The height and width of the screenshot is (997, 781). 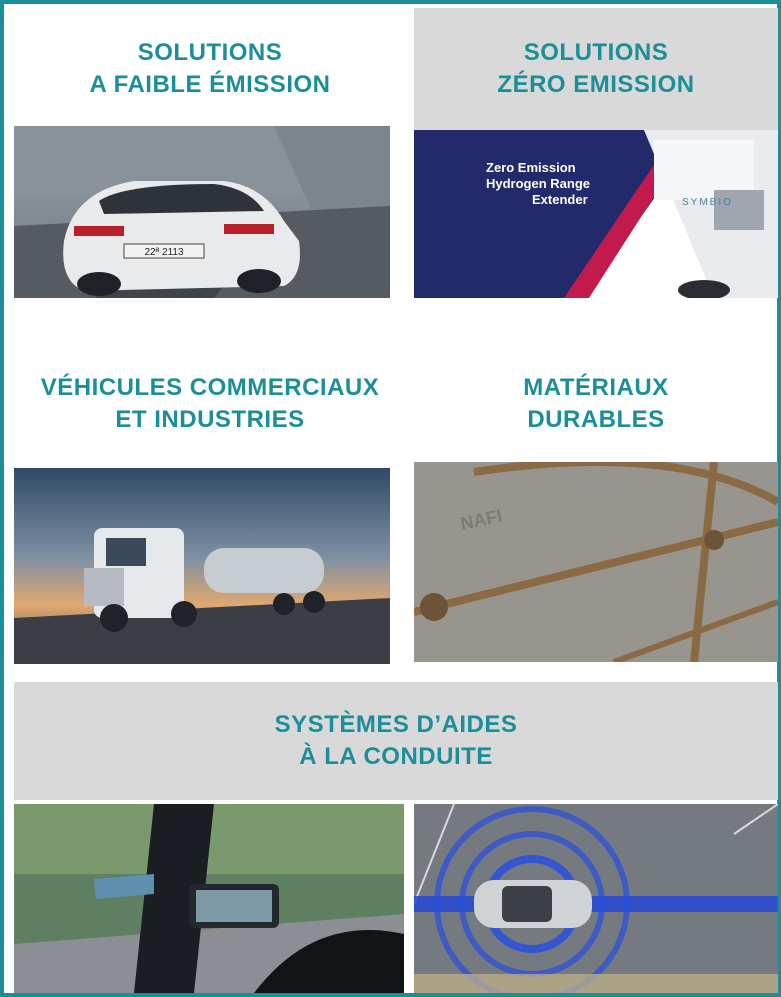 I want to click on frame-border-bottom, so click(x=390, y=995).